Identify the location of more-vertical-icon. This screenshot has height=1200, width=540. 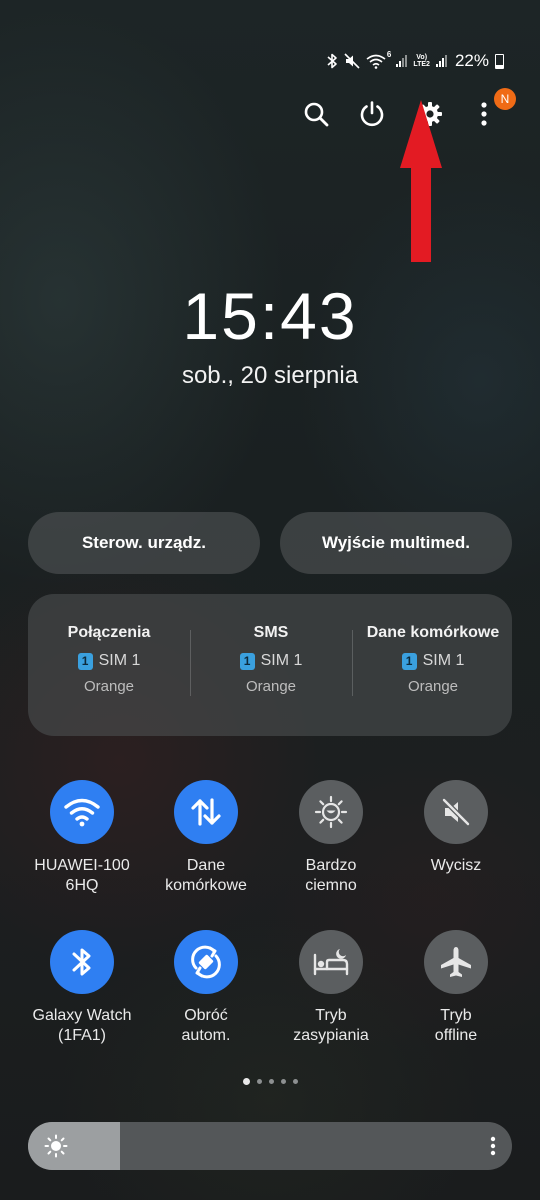
(484, 114).